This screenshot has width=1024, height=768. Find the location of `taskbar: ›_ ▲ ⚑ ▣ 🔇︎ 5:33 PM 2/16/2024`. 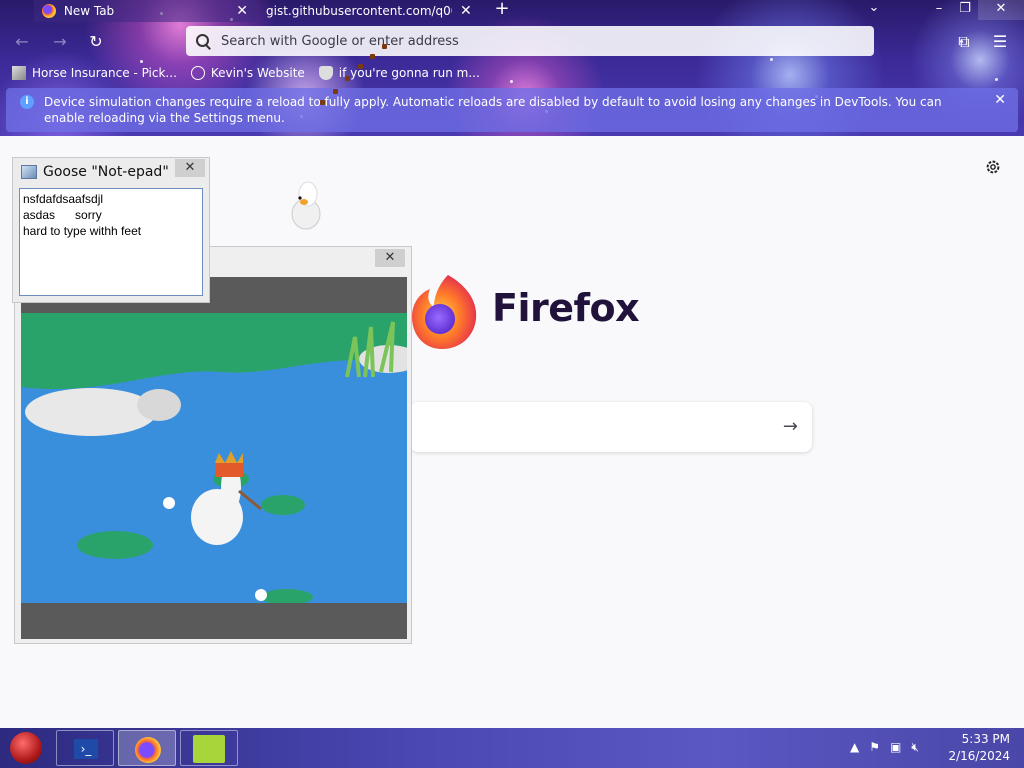

taskbar: ›_ ▲ ⚑ ▣ 🔇︎ 5:33 PM 2/16/2024 is located at coordinates (512, 748).